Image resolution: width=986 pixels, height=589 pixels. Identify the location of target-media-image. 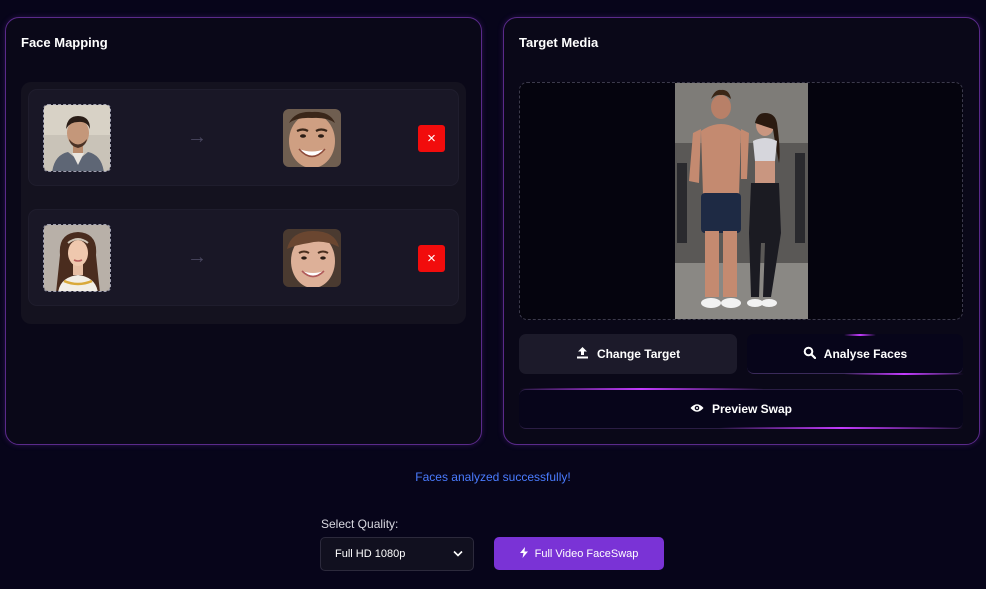
(741, 201).